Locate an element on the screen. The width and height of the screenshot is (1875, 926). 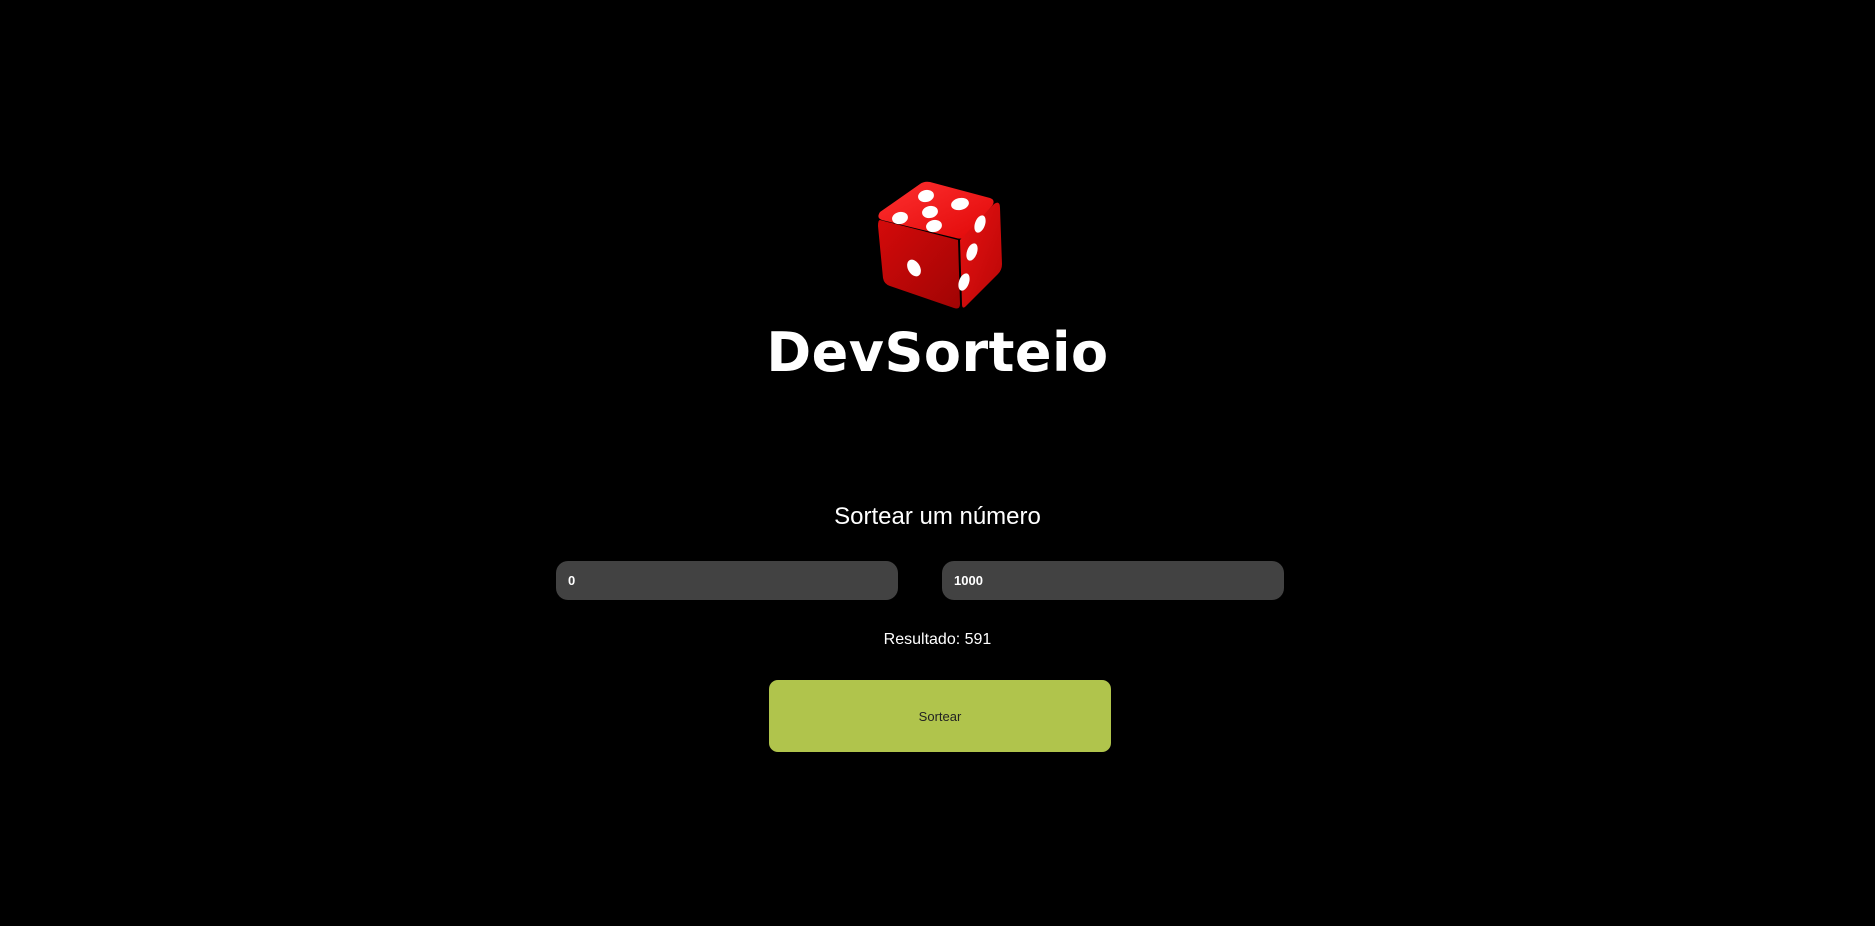
app-title: DevSorteio is located at coordinates (937, 352).